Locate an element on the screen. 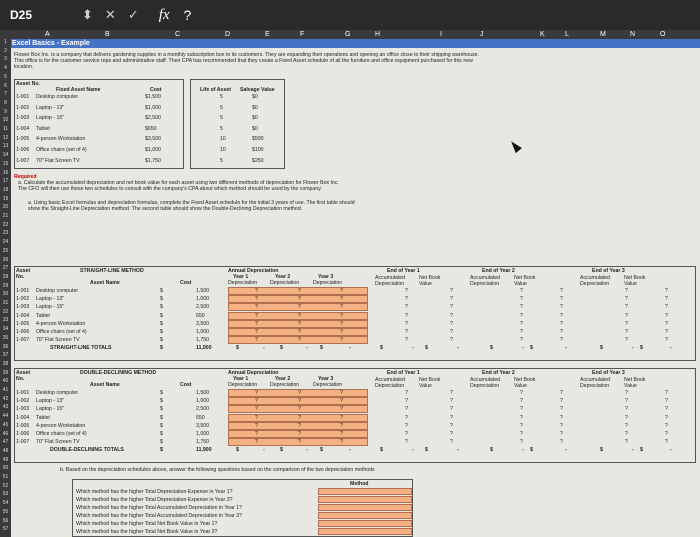  column-letter: C is located at coordinates (177, 34).